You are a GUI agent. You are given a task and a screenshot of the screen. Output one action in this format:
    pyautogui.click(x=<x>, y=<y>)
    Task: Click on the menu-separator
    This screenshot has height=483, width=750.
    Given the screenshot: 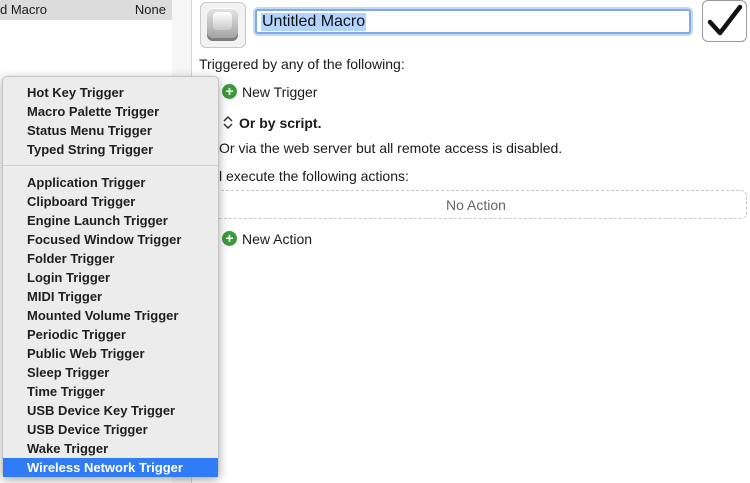 What is the action you would take?
    pyautogui.click(x=110, y=165)
    